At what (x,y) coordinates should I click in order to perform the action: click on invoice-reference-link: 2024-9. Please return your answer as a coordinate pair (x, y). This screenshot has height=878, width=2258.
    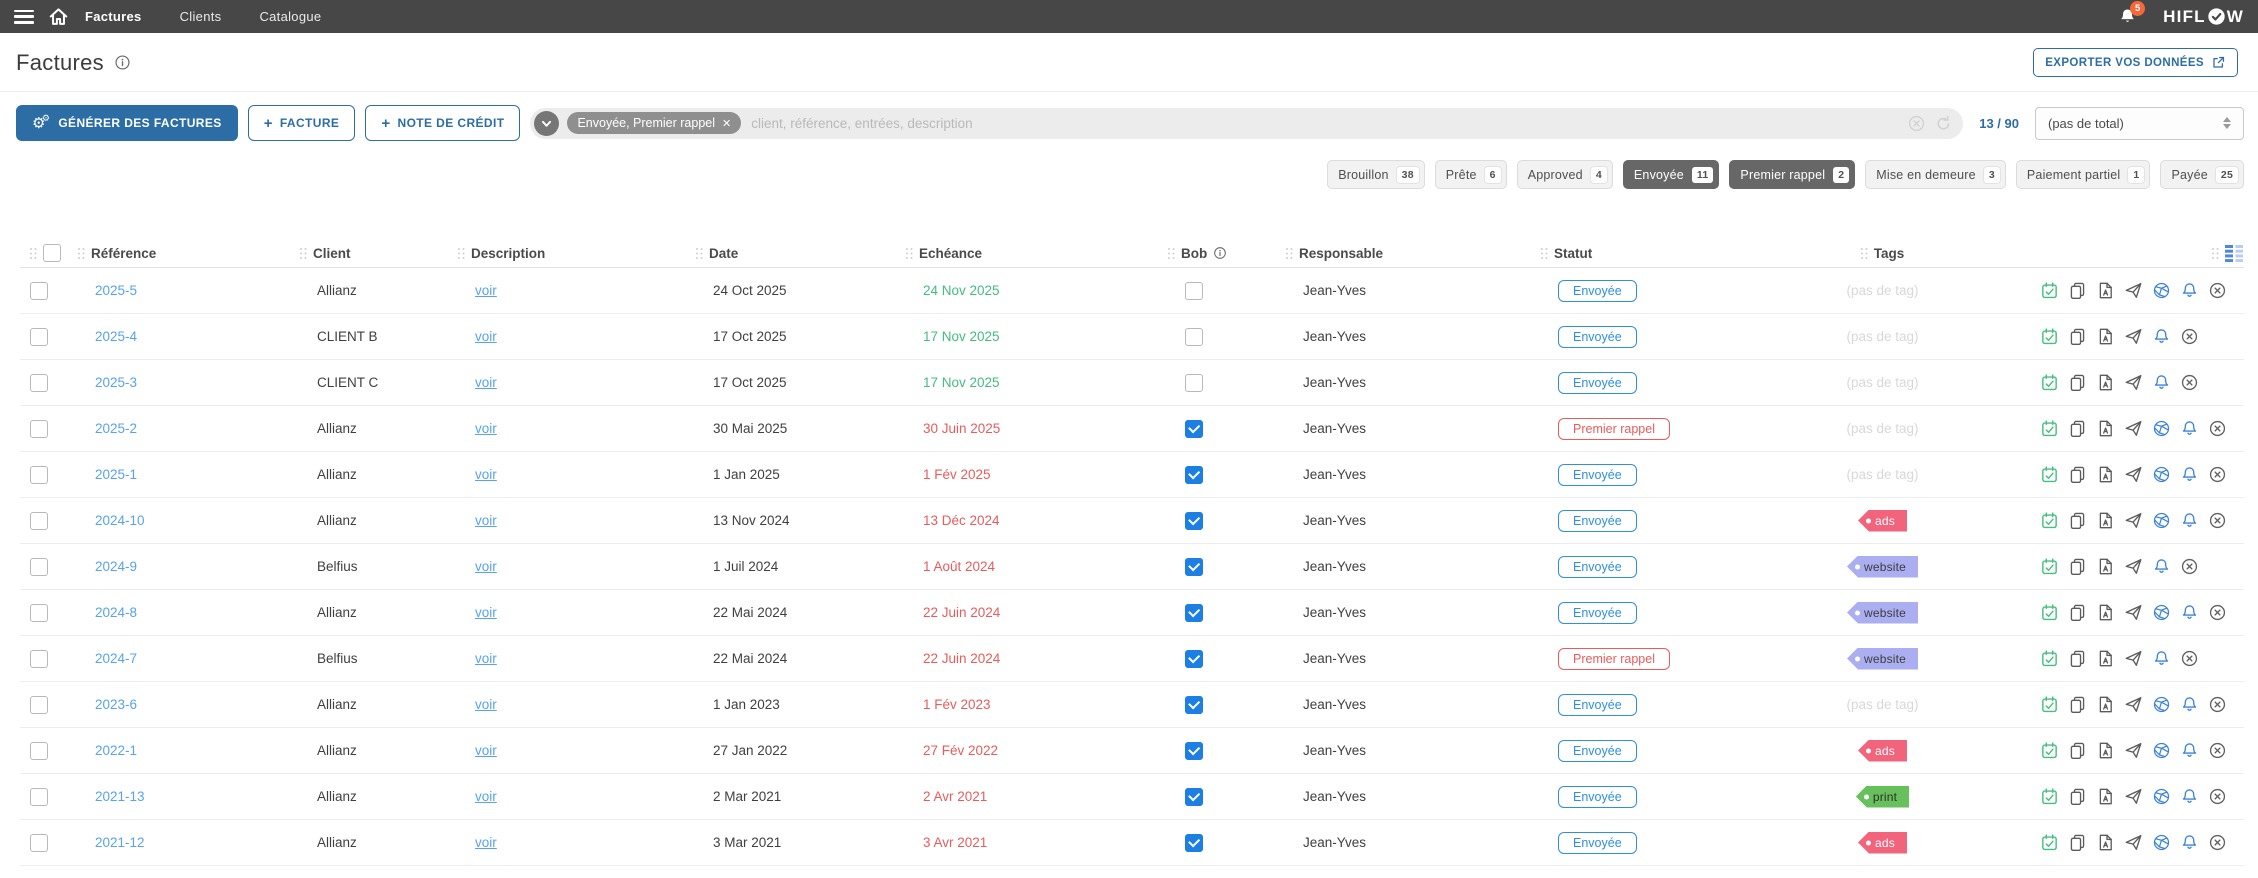
    Looking at the image, I should click on (116, 566).